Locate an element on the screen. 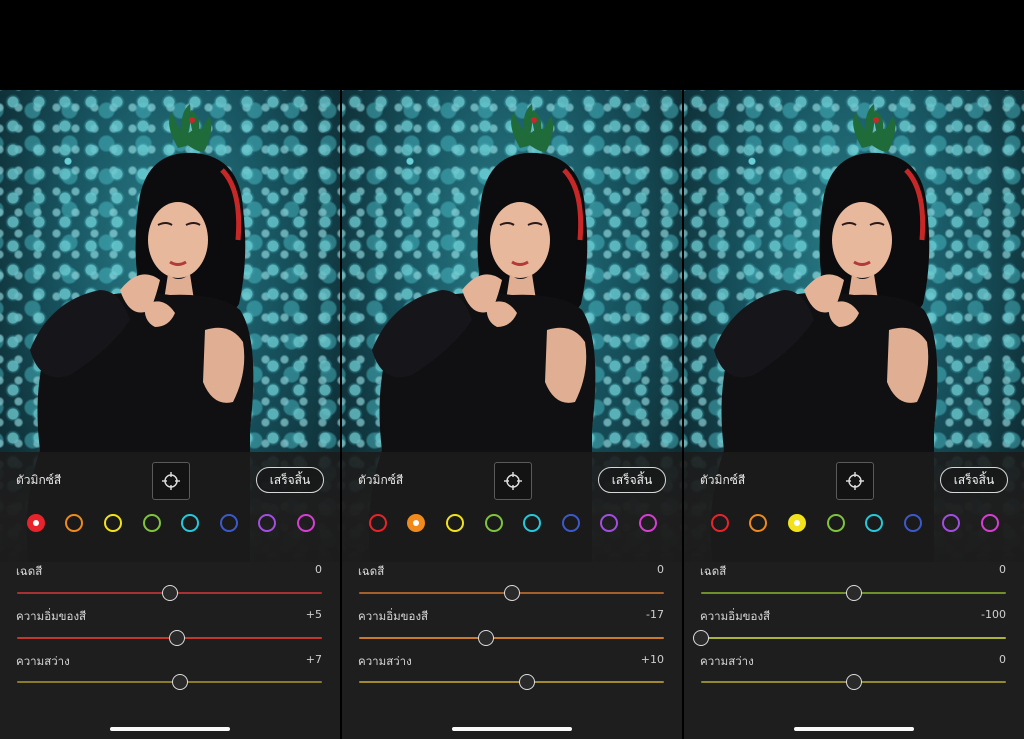 The height and width of the screenshot is (739, 1024). slider-value: +10 is located at coordinates (652, 659).